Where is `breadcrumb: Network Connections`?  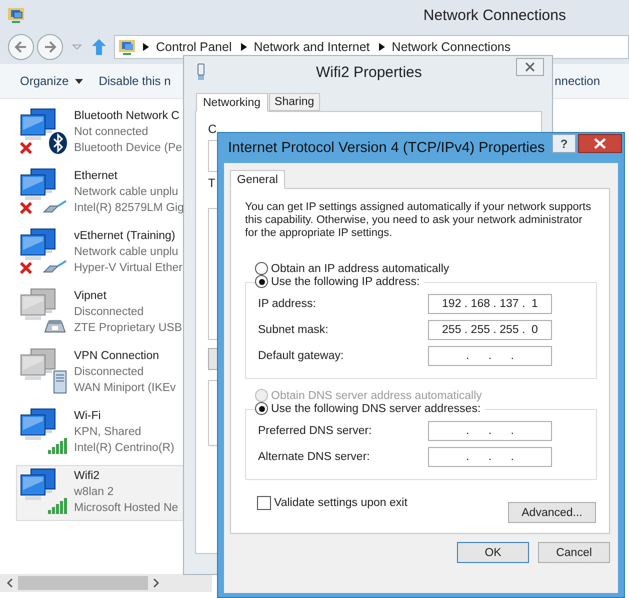 breadcrumb: Network Connections is located at coordinates (451, 47).